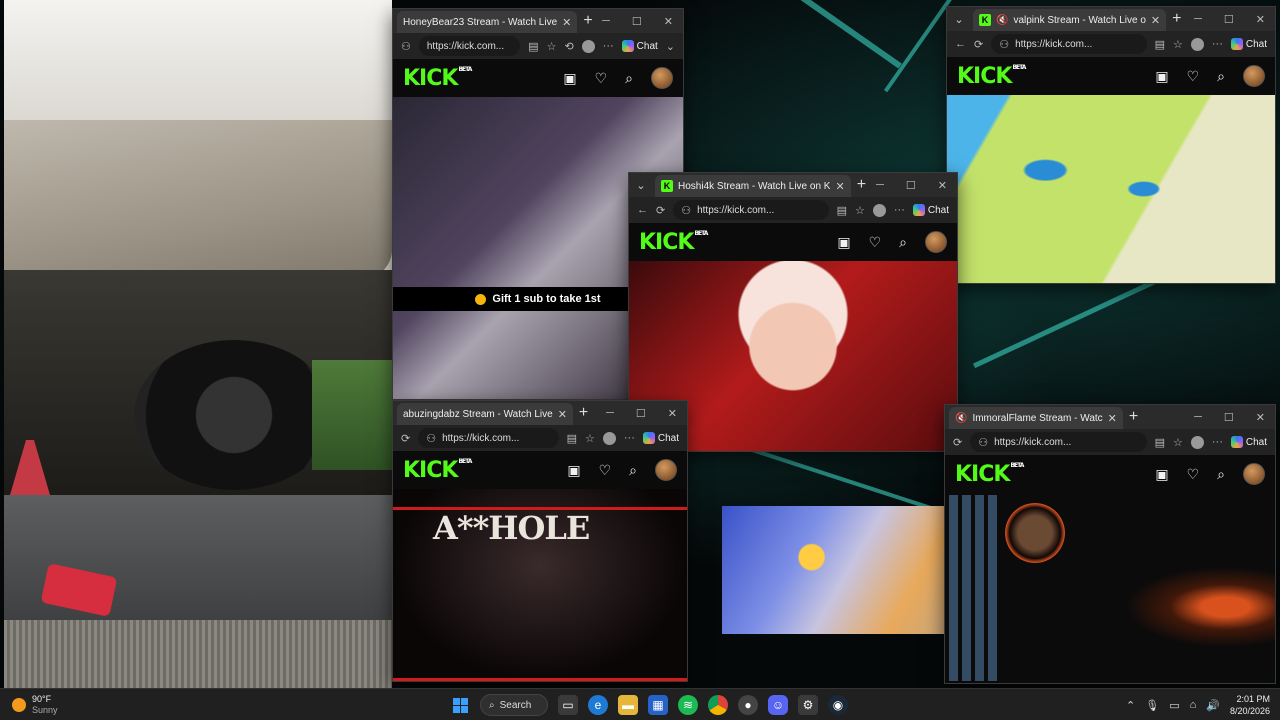 The width and height of the screenshot is (1280, 720). What do you see at coordinates (568, 705) in the screenshot?
I see `task-view-icon: ▭` at bounding box center [568, 705].